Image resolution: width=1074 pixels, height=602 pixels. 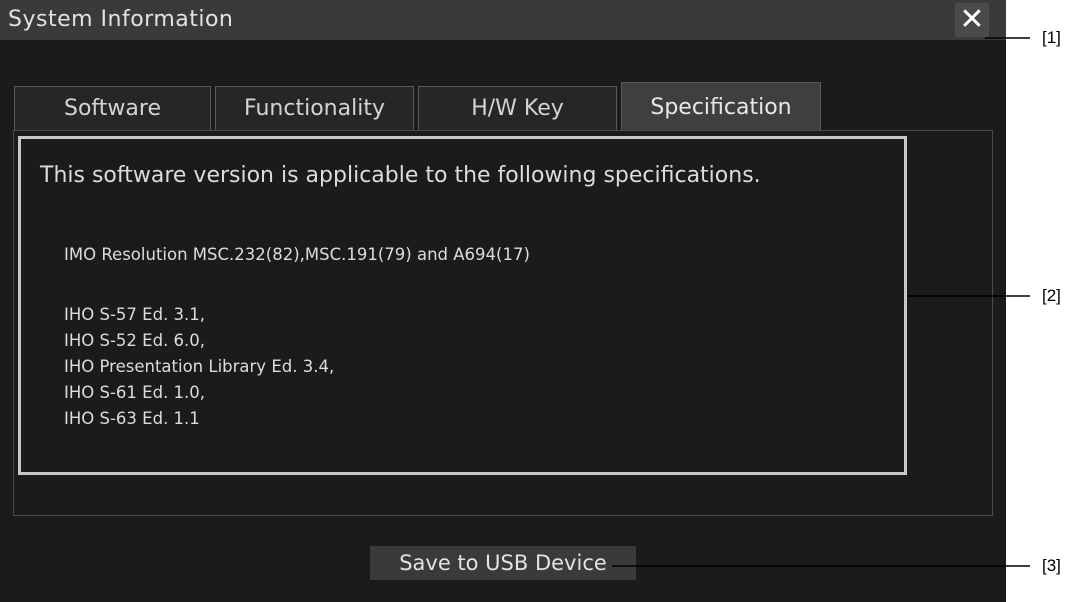 What do you see at coordinates (1051, 565) in the screenshot?
I see `callout-label-3: [3]` at bounding box center [1051, 565].